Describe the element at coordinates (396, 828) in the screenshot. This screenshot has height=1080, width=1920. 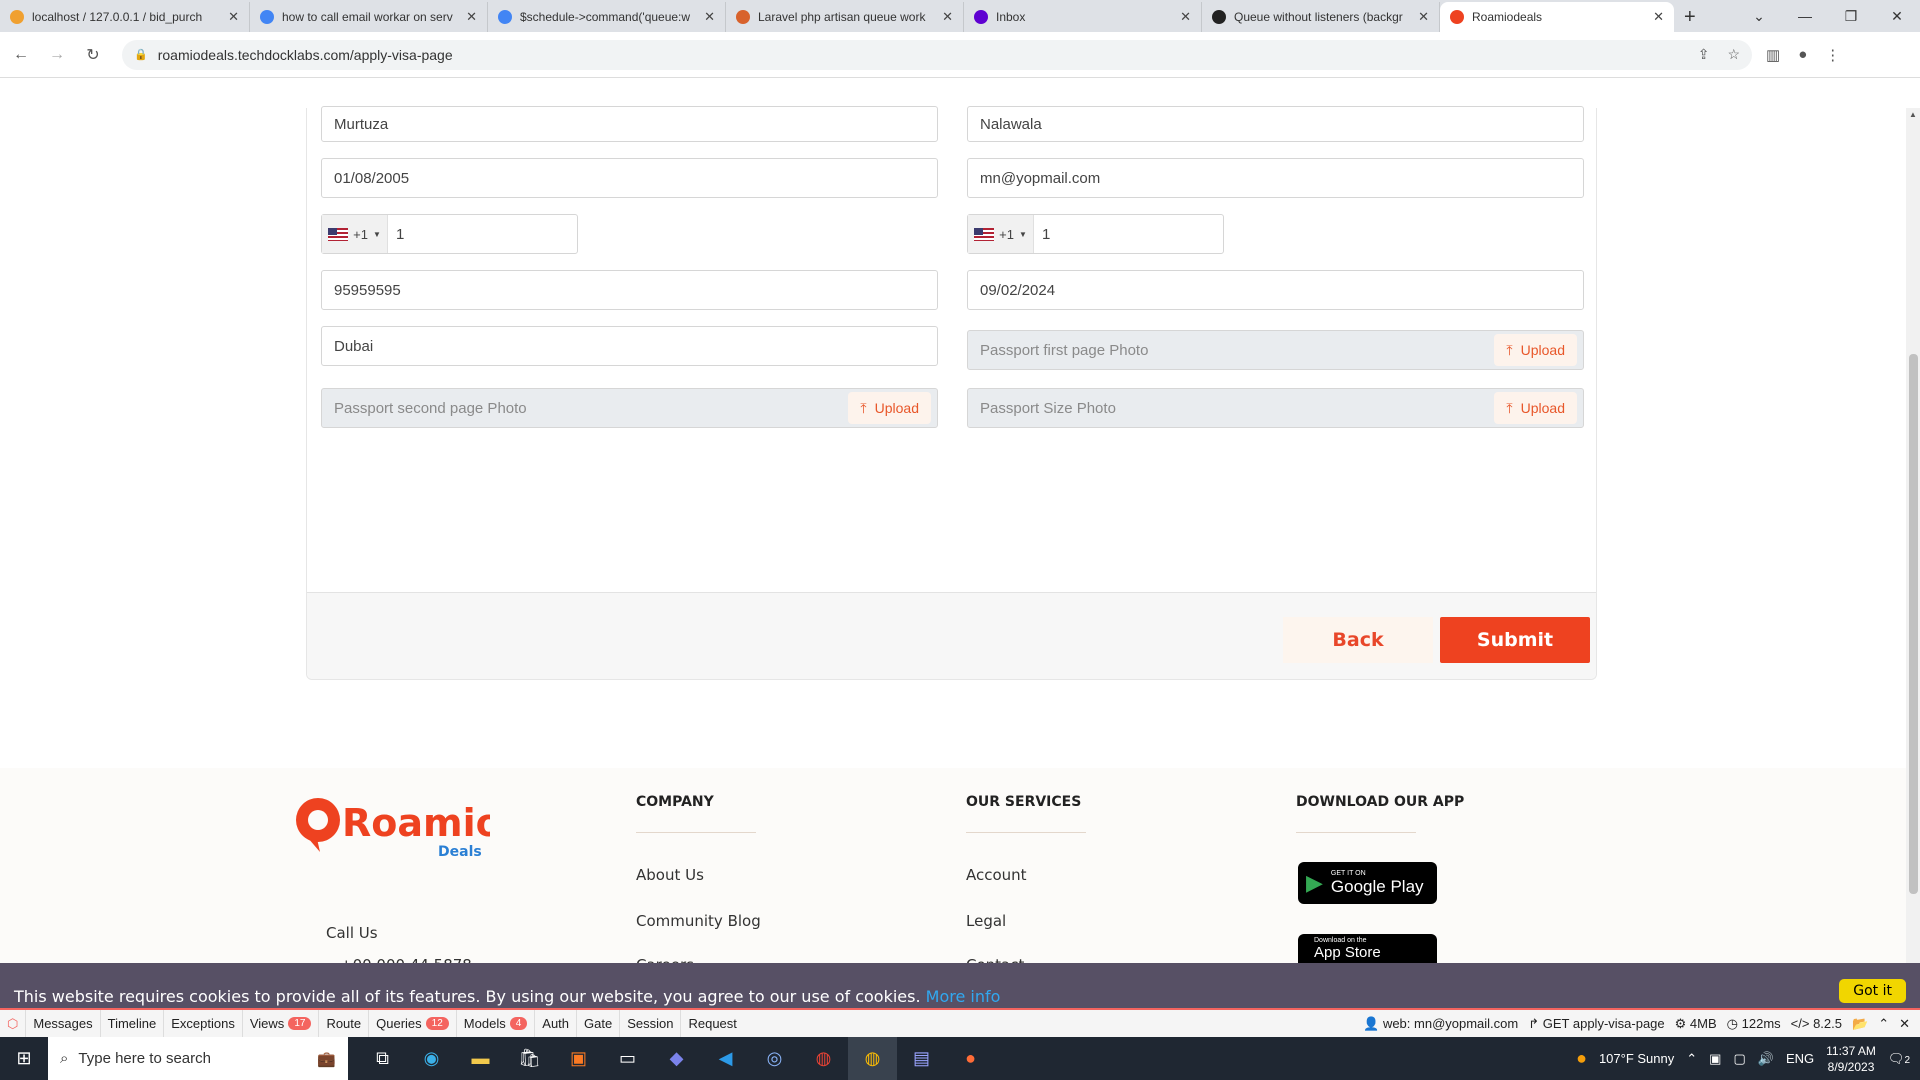
I see `roamio-logo: Roamio Deals` at that location.